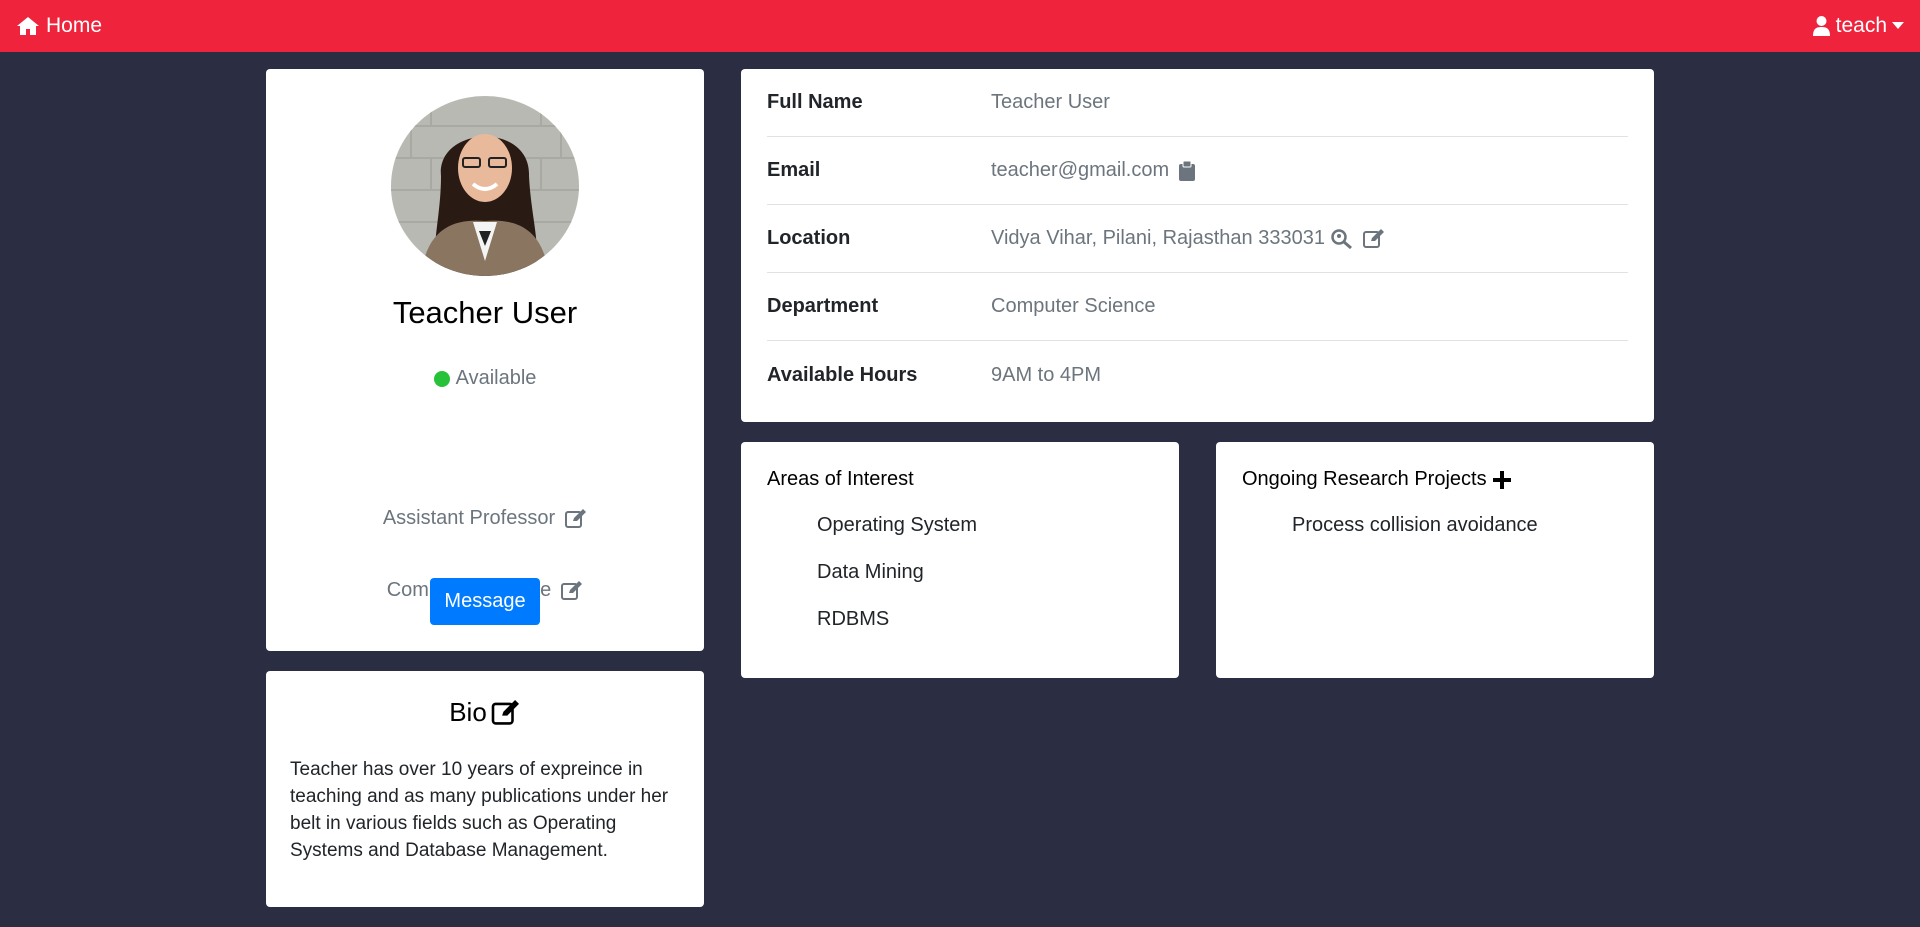 The height and width of the screenshot is (927, 1920). I want to click on list-item: Operating System, so click(897, 525).